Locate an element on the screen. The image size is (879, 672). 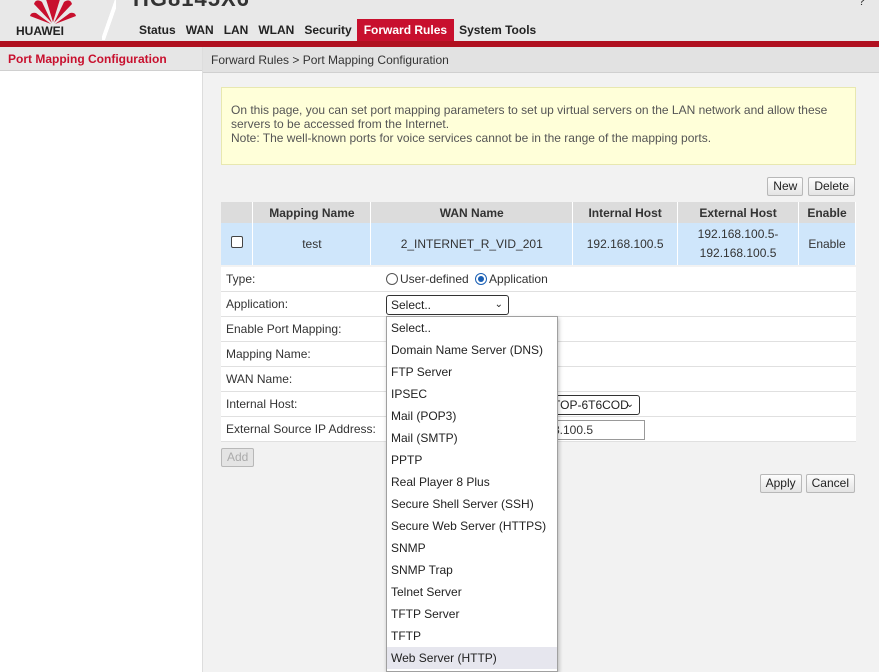
application-select-value: Select.. is located at coordinates (411, 304).